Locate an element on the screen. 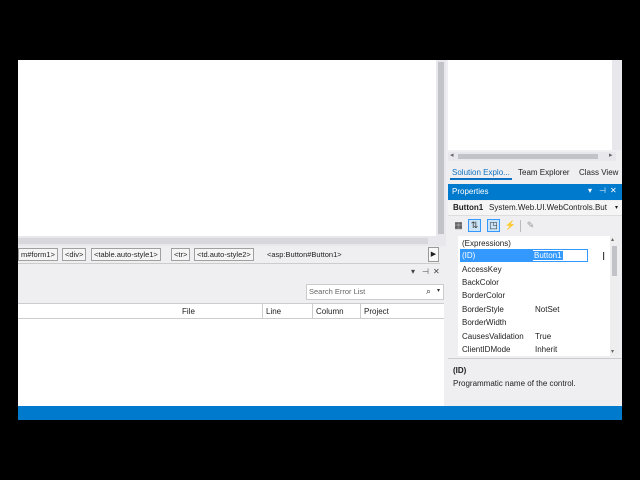 Image resolution: width=640 pixels, height=480 pixels. property-name: BorderWidth is located at coordinates (484, 322).